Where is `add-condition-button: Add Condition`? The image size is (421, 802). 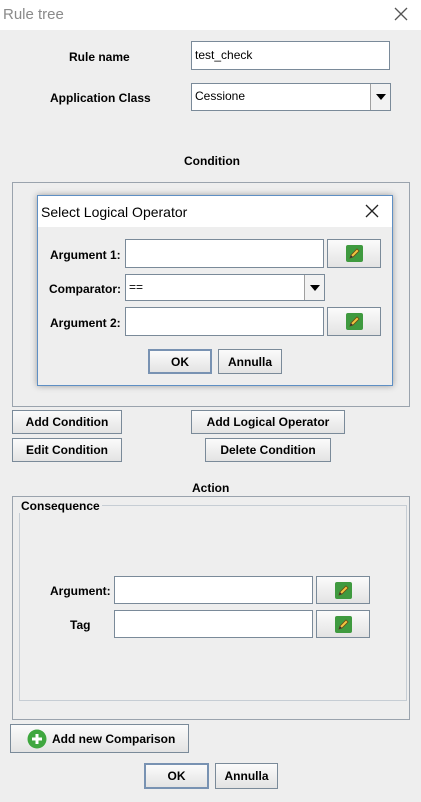
add-condition-button: Add Condition is located at coordinates (67, 422).